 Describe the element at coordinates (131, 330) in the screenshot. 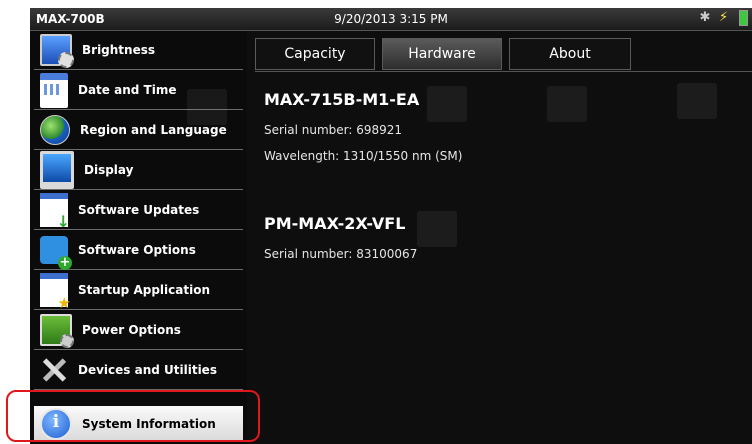

I see `sidebar-item-label: Power Options` at that location.